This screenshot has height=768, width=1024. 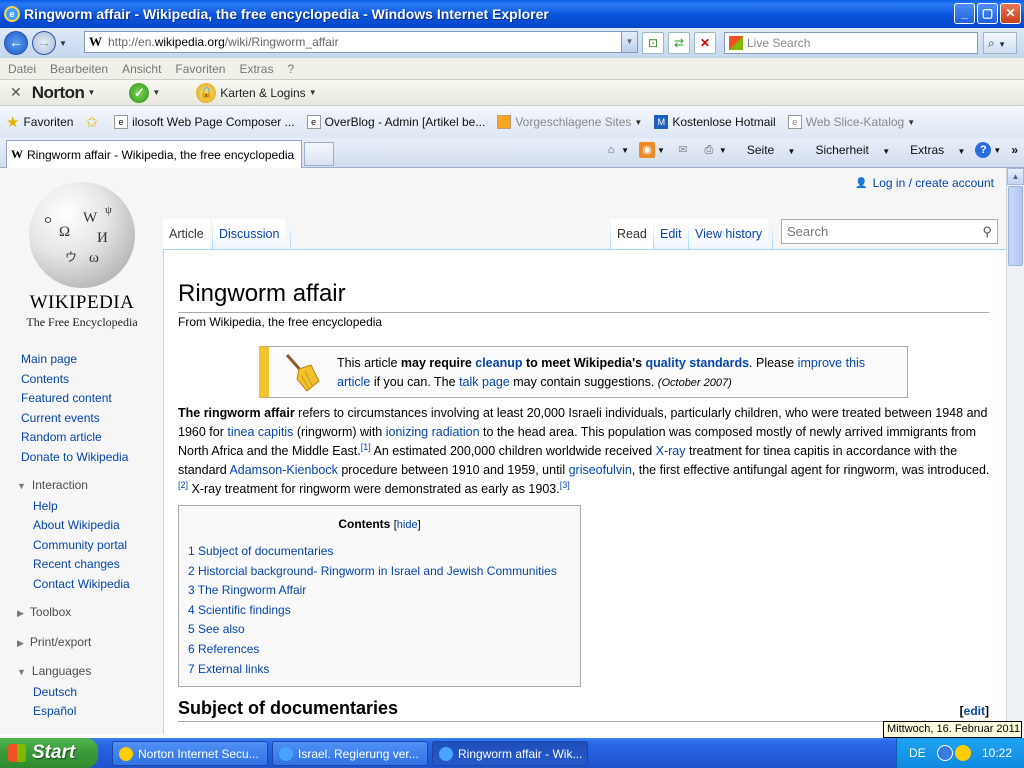 What do you see at coordinates (987, 13) in the screenshot?
I see `maximize-button: ▢` at bounding box center [987, 13].